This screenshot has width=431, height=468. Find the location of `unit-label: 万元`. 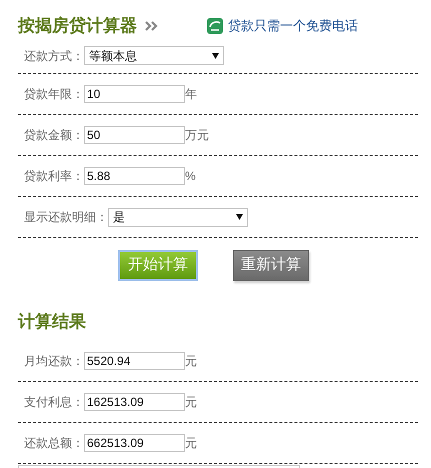

unit-label: 万元 is located at coordinates (197, 135).